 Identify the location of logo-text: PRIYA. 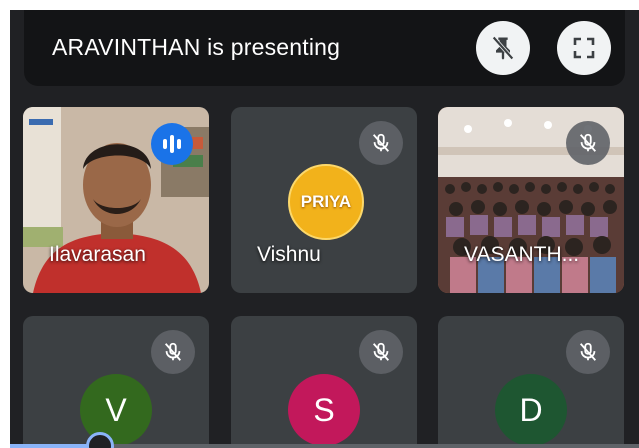
(326, 201).